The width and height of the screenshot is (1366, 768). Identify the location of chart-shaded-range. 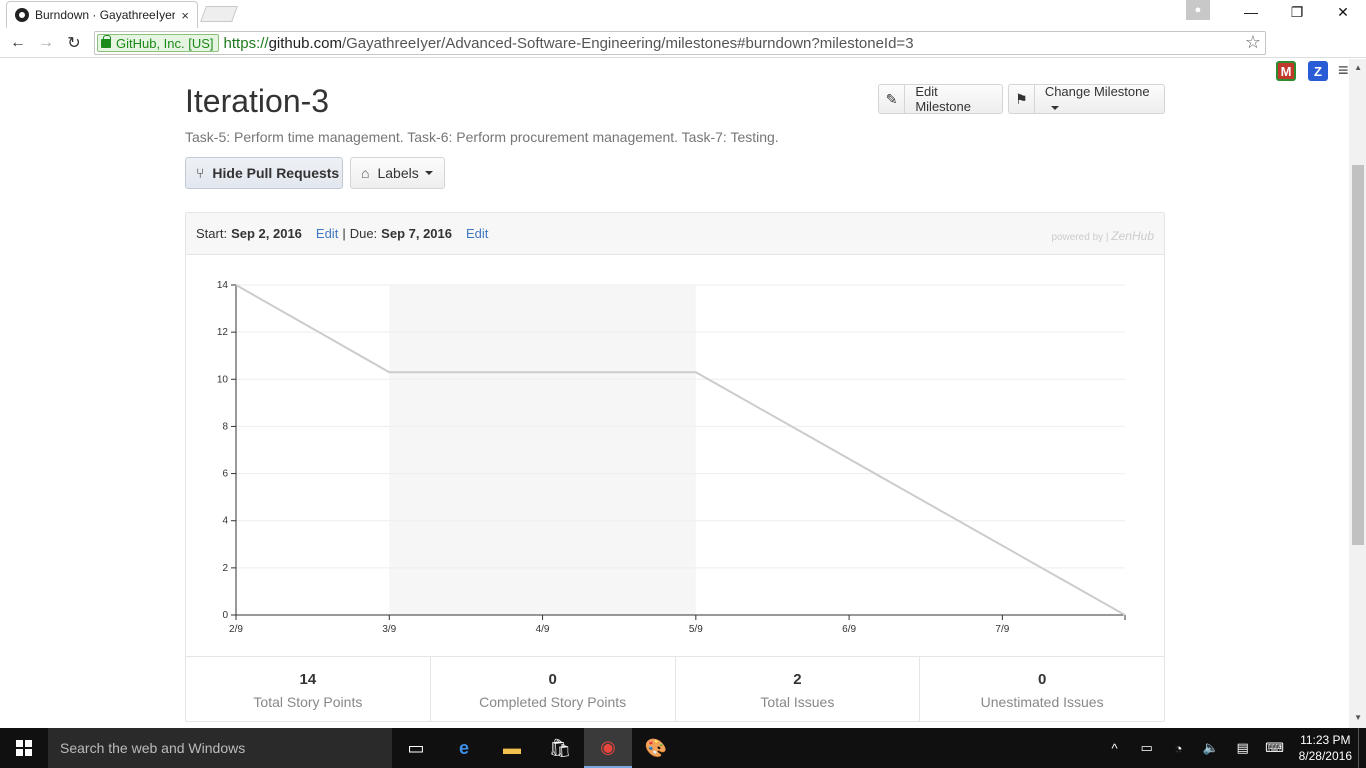
(542, 450).